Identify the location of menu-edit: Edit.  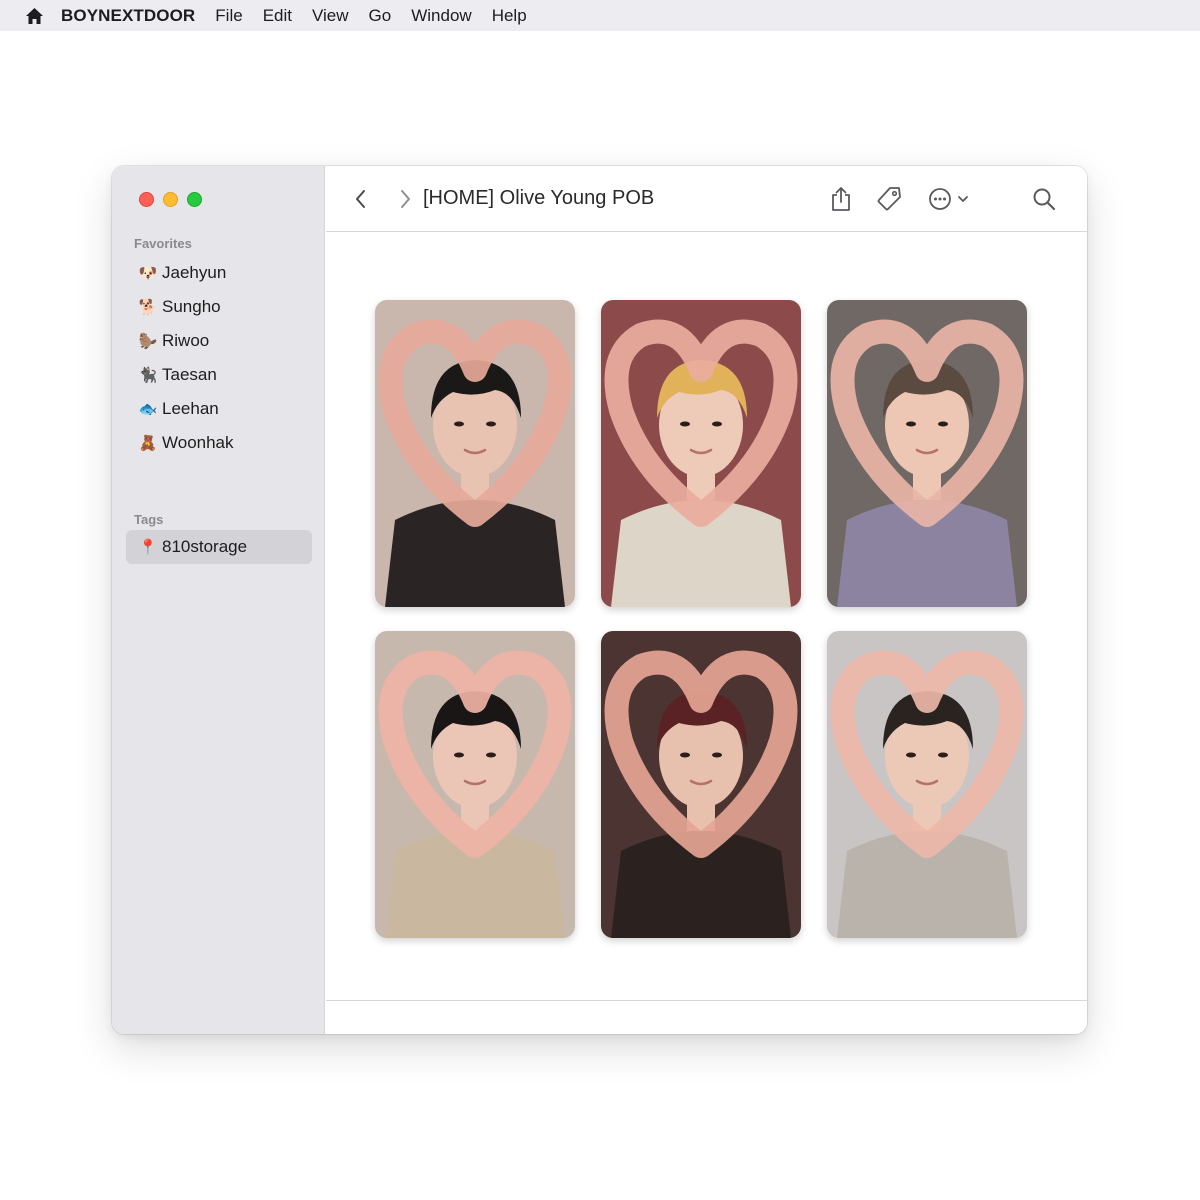
(277, 16).